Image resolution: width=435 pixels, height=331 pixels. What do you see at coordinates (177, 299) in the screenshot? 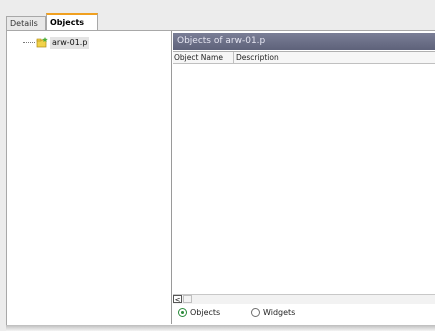
I see `scroll-left-button: <` at bounding box center [177, 299].